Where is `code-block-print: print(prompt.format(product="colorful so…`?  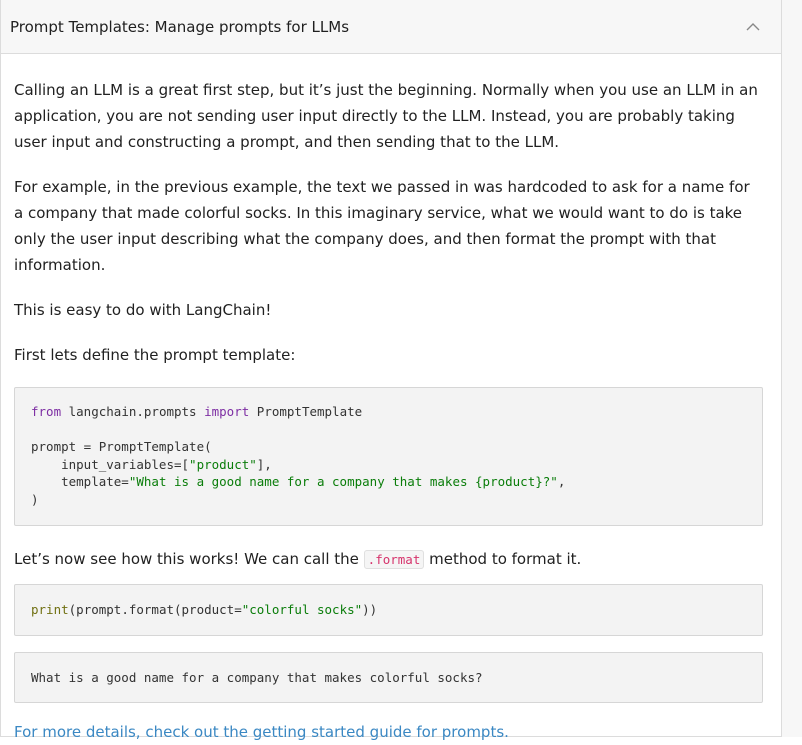 code-block-print: print(prompt.format(product="colorful so… is located at coordinates (388, 610).